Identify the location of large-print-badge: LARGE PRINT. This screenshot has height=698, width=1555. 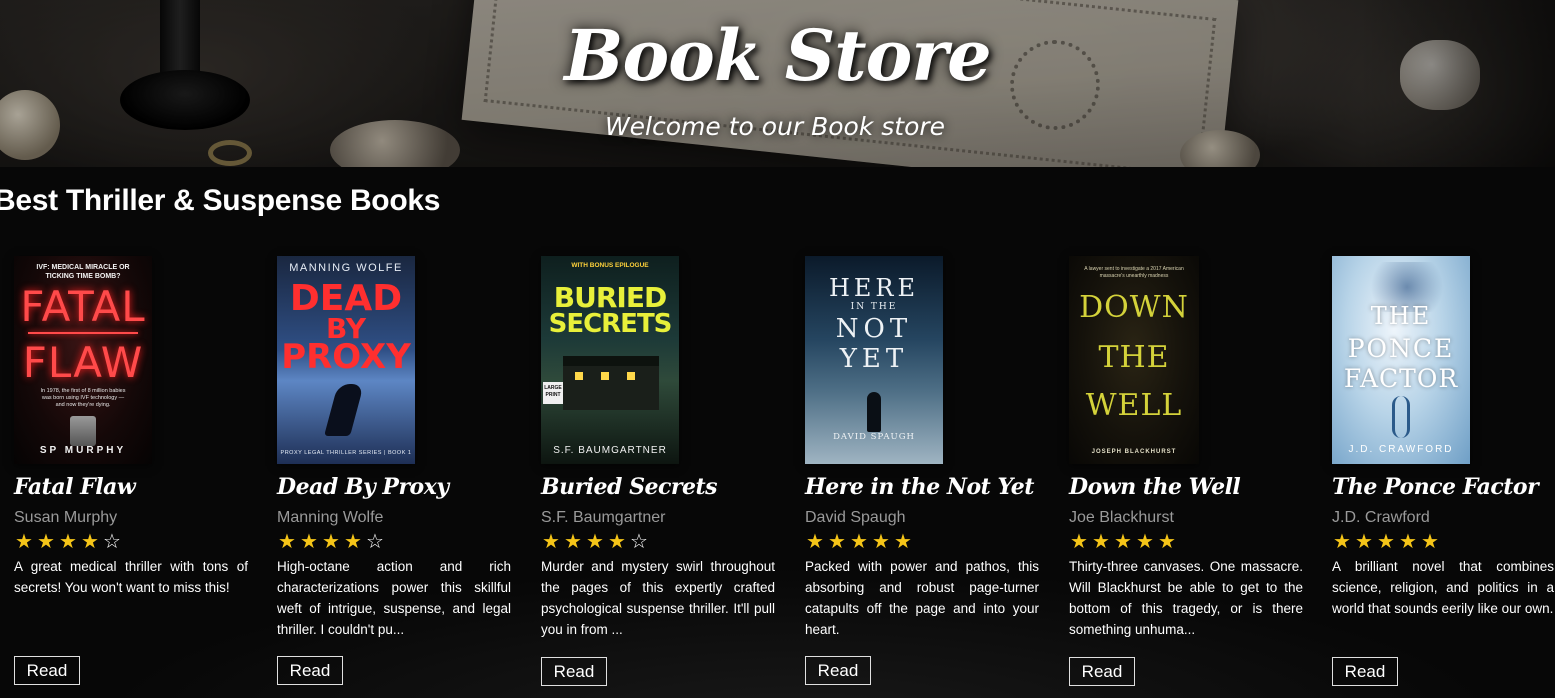
(553, 393).